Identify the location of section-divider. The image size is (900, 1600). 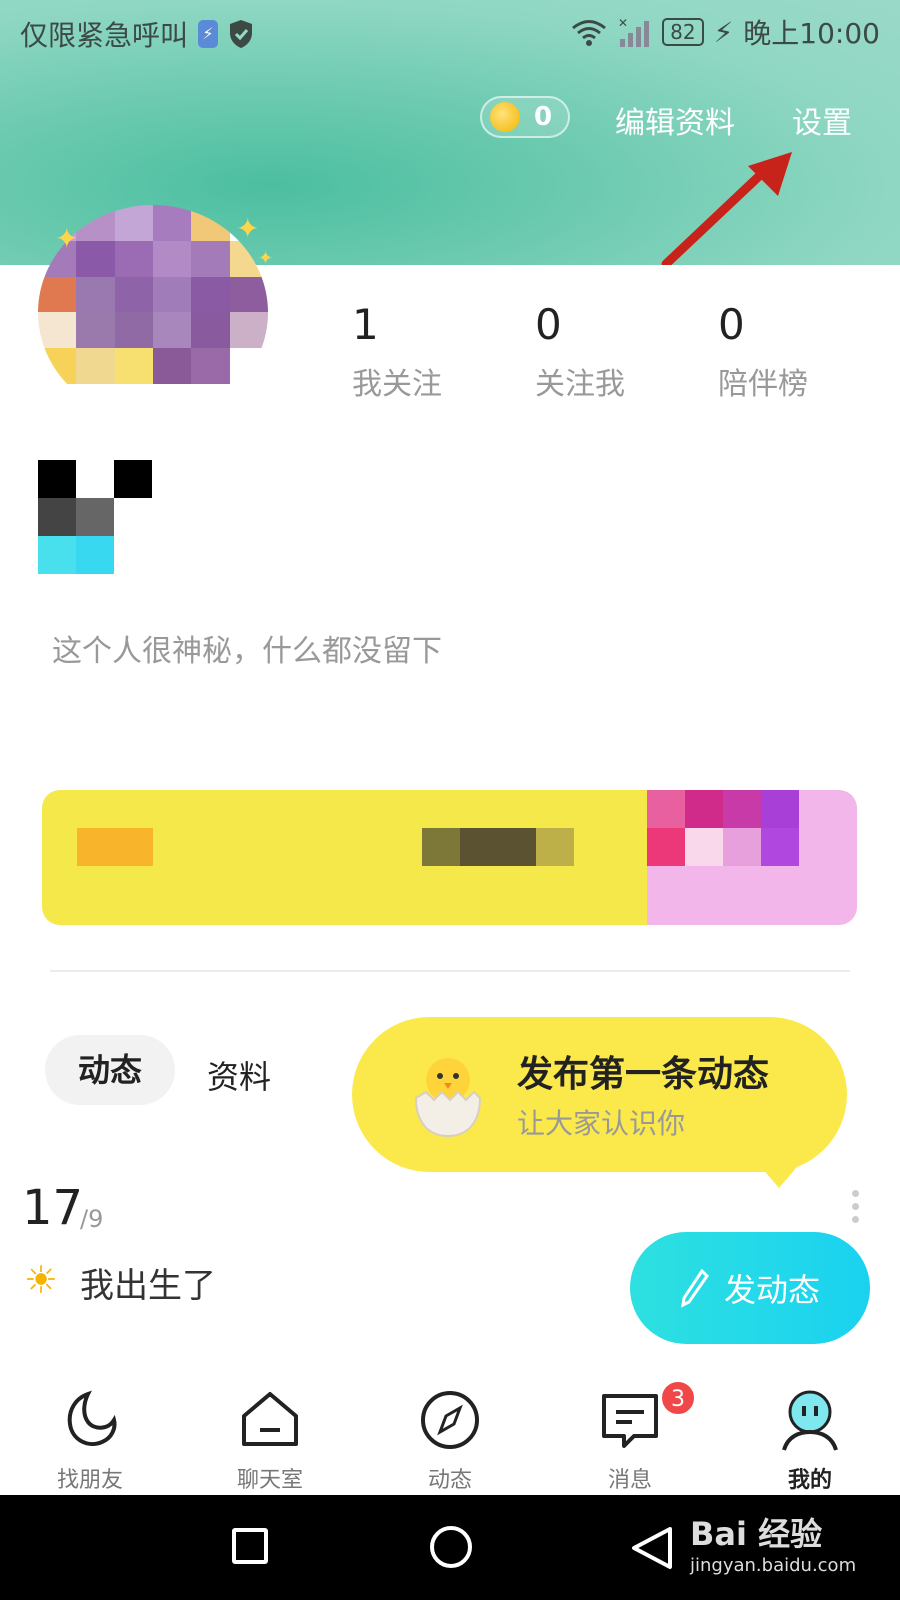
(450, 971).